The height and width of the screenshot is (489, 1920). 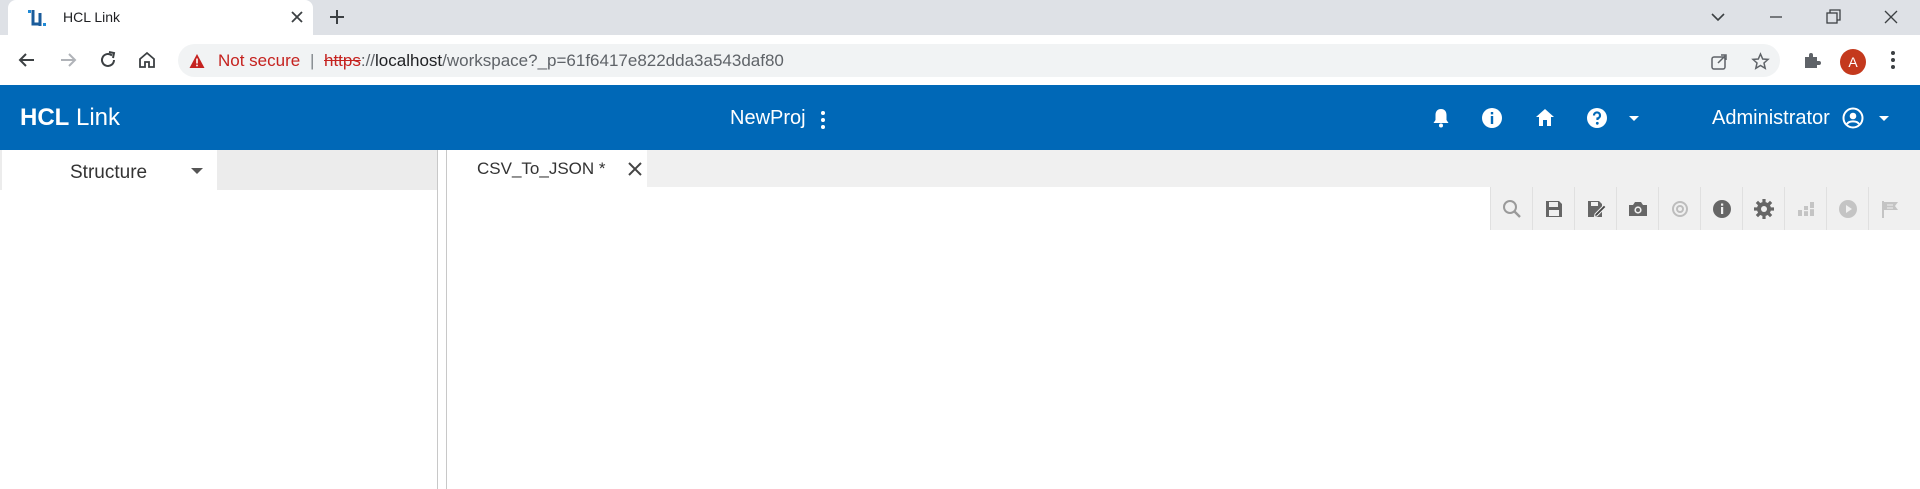 I want to click on results-button, so click(x=1889, y=208).